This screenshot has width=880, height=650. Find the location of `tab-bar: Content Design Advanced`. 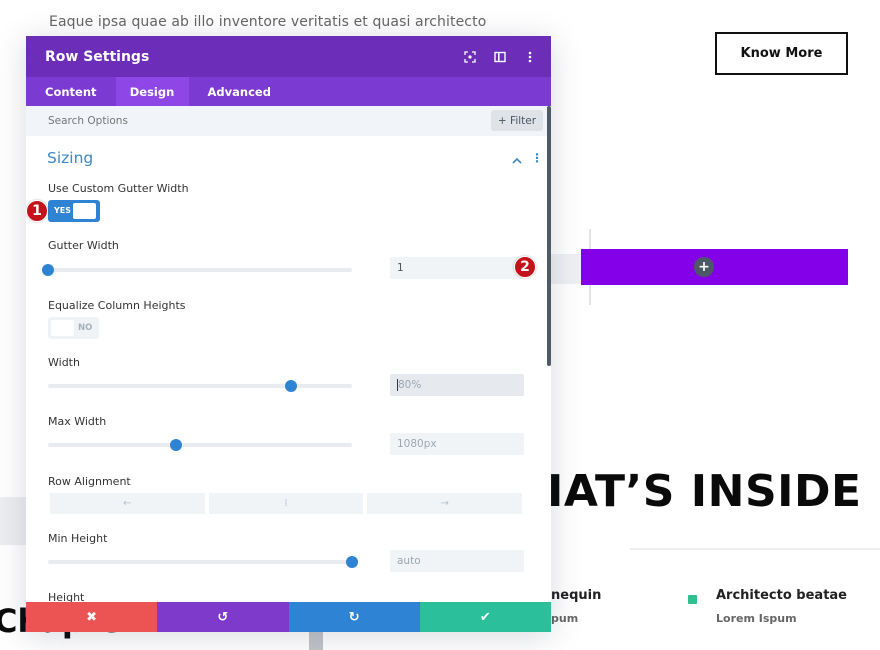

tab-bar: Content Design Advanced is located at coordinates (288, 91).